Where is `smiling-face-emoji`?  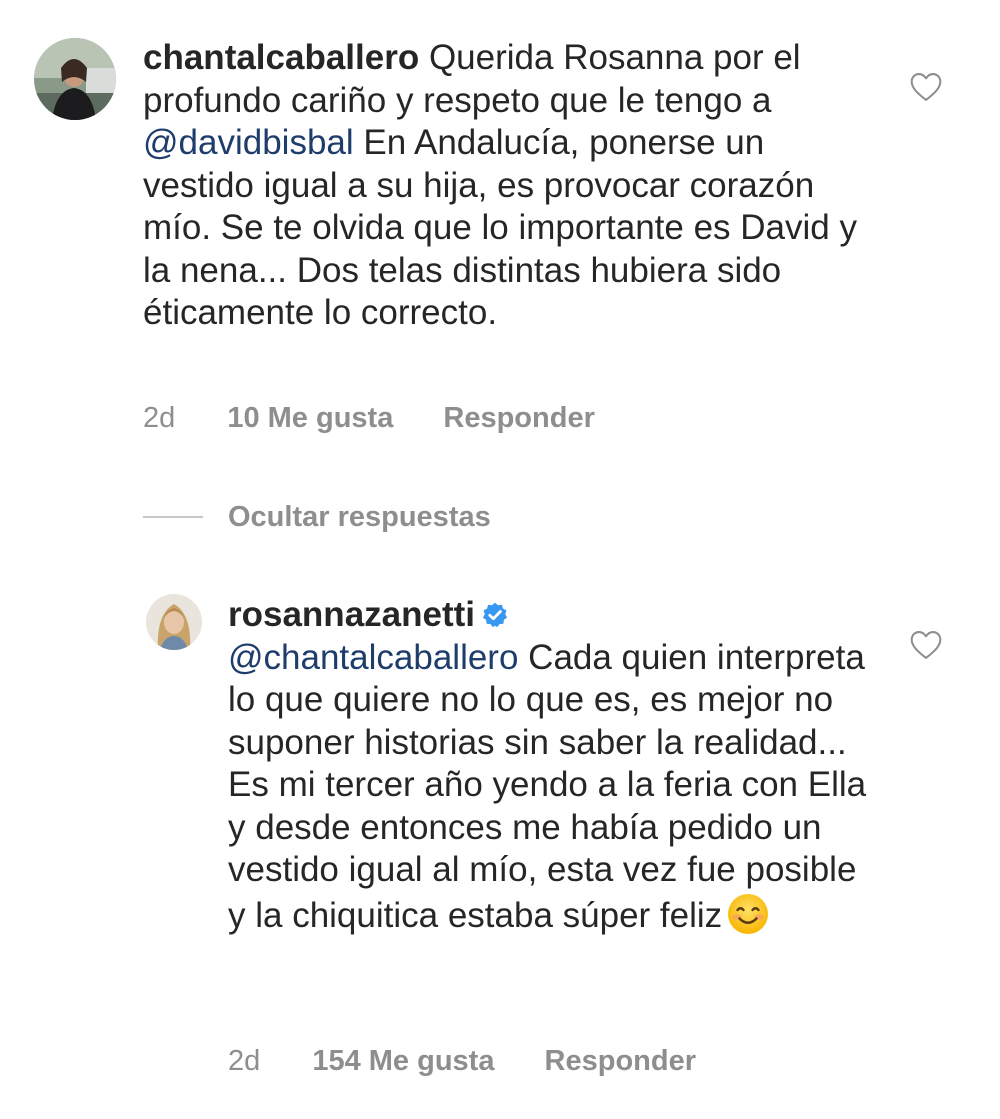 smiling-face-emoji is located at coordinates (748, 913).